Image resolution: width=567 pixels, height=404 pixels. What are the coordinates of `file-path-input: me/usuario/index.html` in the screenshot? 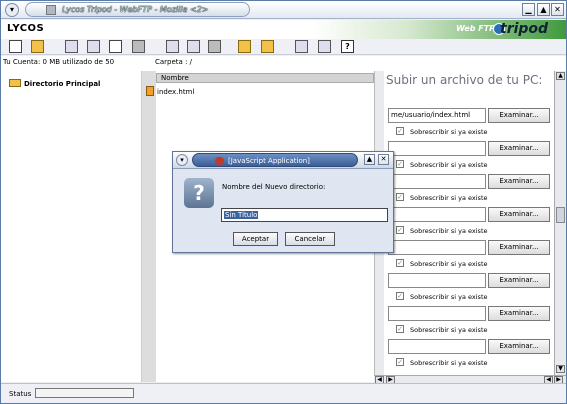 It's located at (437, 115).